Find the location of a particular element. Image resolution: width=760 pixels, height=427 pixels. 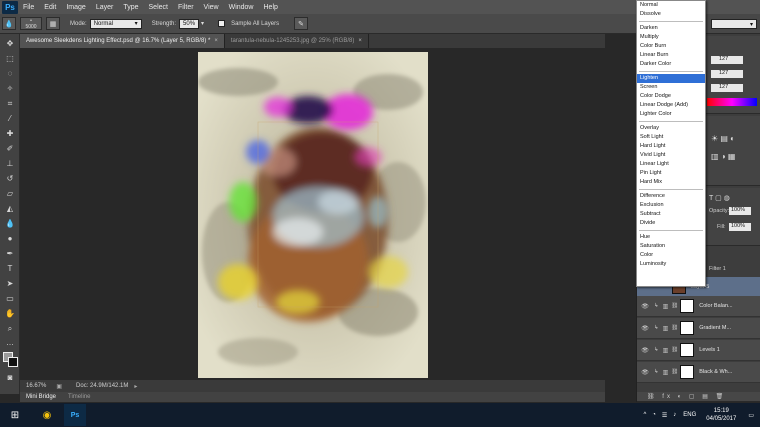

pen-tool-icon: ✒ is located at coordinates (10, 254).